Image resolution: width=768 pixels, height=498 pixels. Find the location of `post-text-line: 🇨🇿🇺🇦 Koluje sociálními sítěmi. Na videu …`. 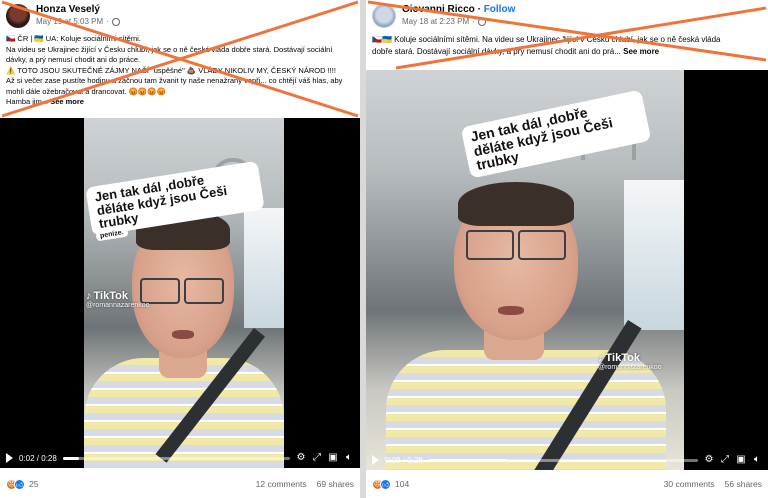

post-text-line: 🇨🇿🇺🇦 Koluje sociálními sítěmi. Na videu … is located at coordinates (546, 39).